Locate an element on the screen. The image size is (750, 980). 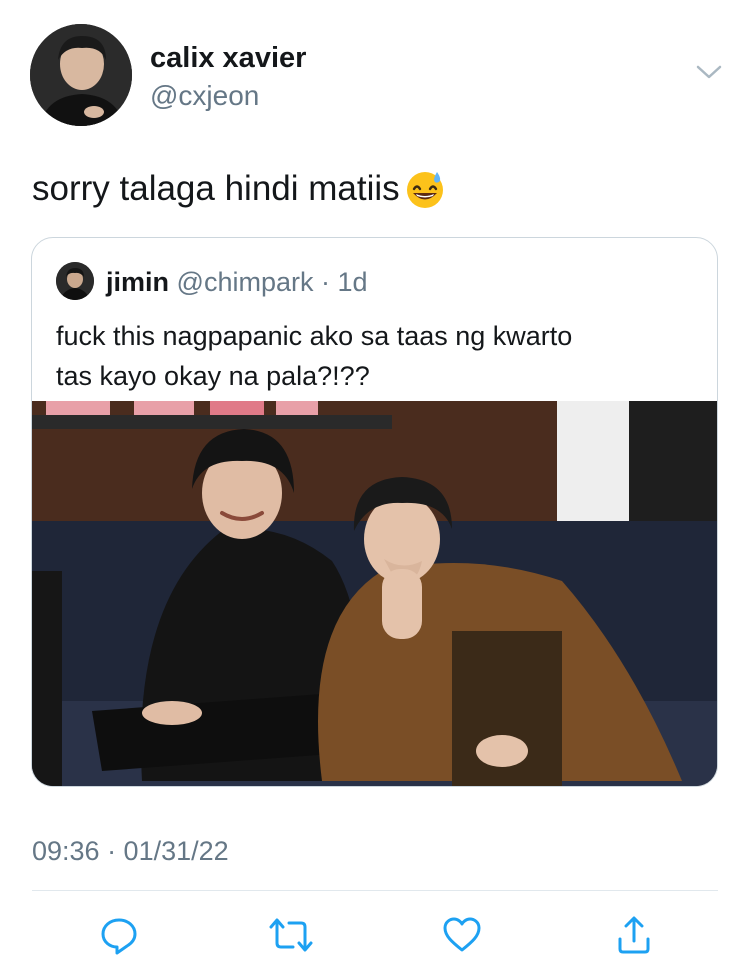
quoted-tweet-header: jimin @chimpark · 1d is located at coordinates (237, 282).